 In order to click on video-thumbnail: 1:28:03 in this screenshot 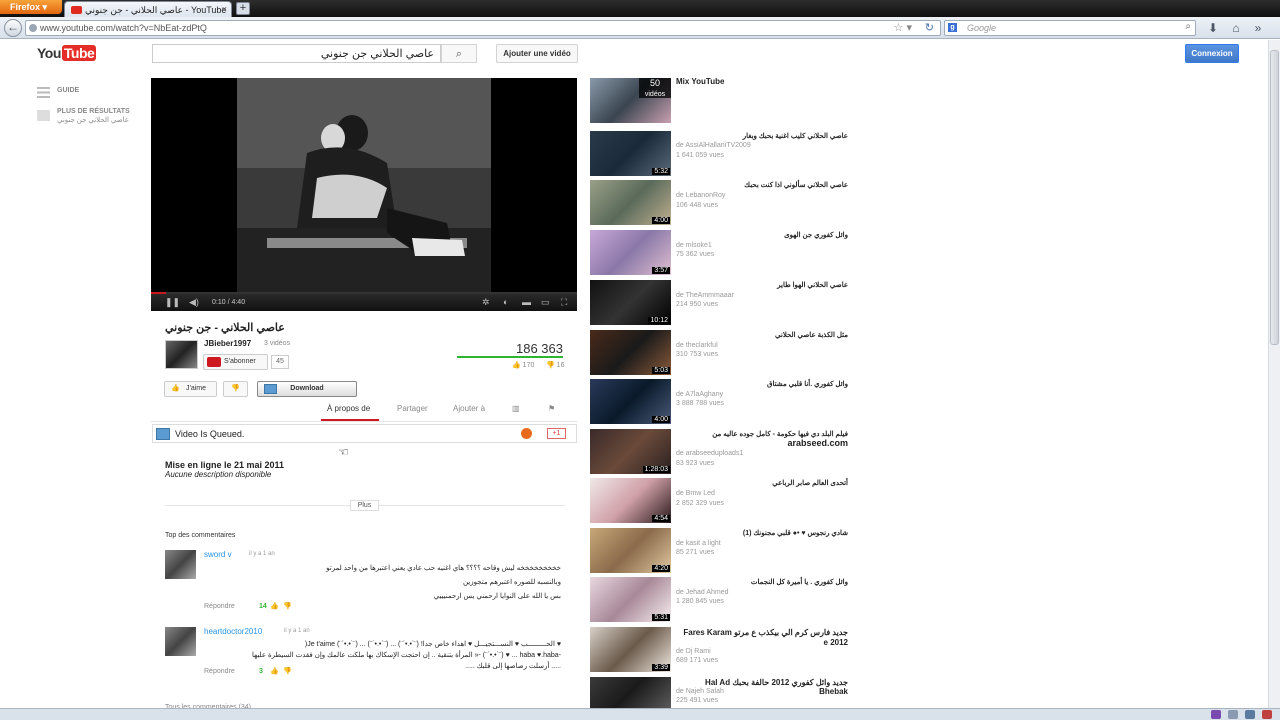, I will do `click(630, 451)`.